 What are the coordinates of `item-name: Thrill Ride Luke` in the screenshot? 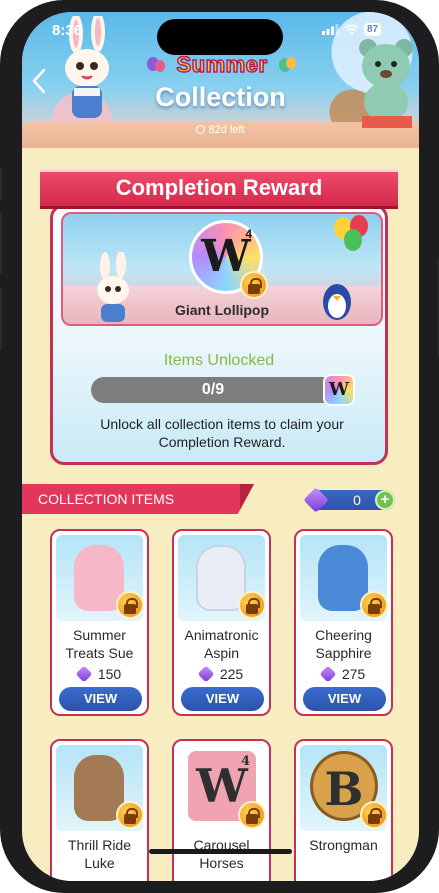 It's located at (99, 854).